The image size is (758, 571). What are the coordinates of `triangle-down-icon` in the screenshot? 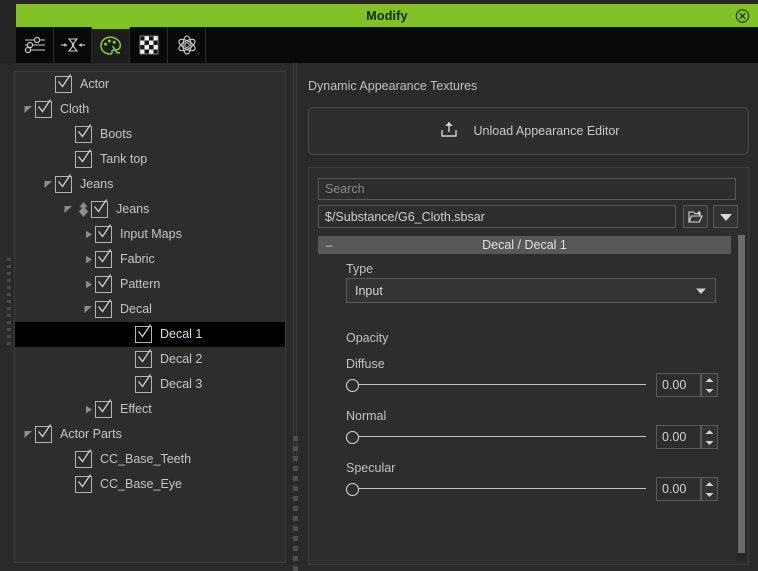 It's located at (725, 216).